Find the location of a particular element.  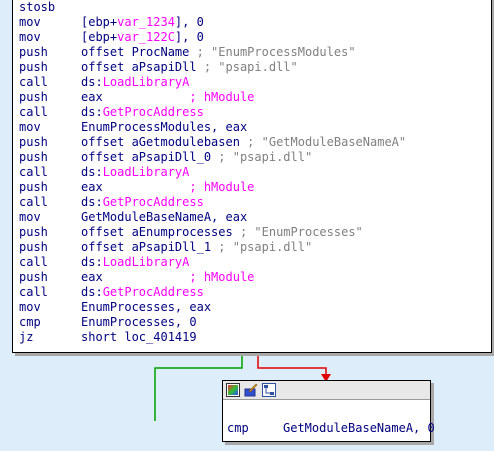

graph-color-icon is located at coordinates (233, 390).